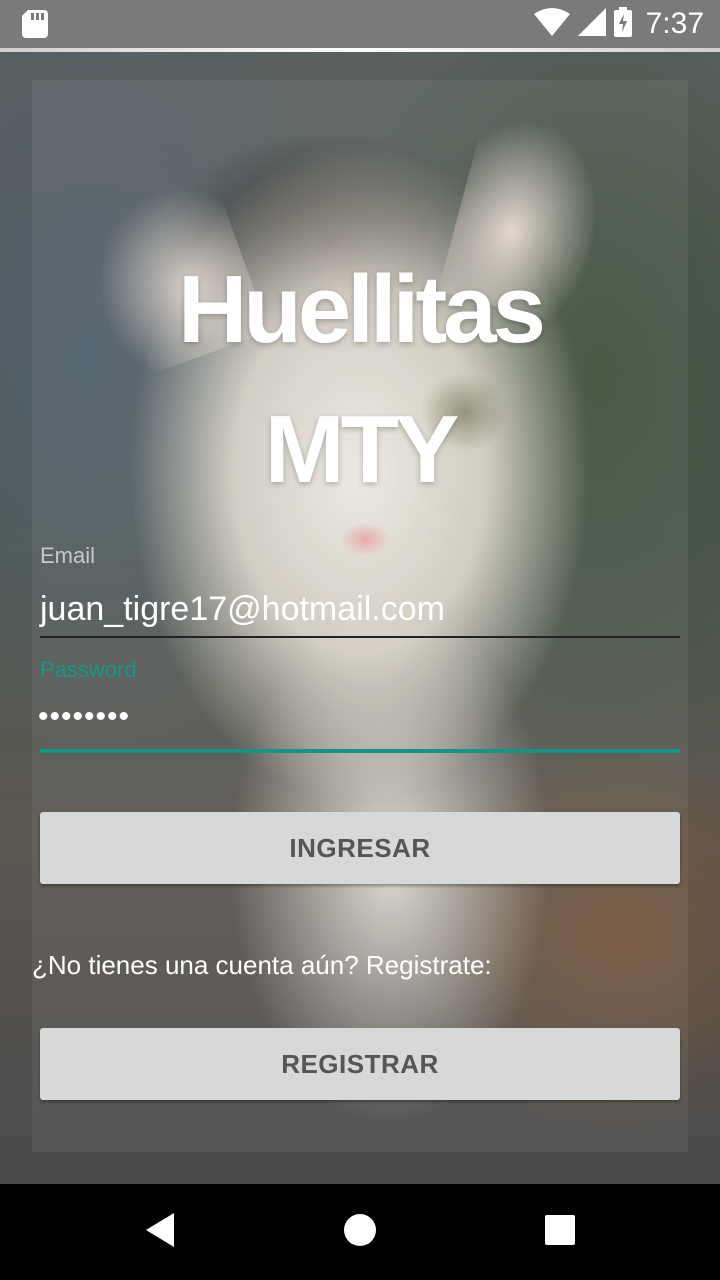  I want to click on cellular-signal-icon, so click(591, 24).